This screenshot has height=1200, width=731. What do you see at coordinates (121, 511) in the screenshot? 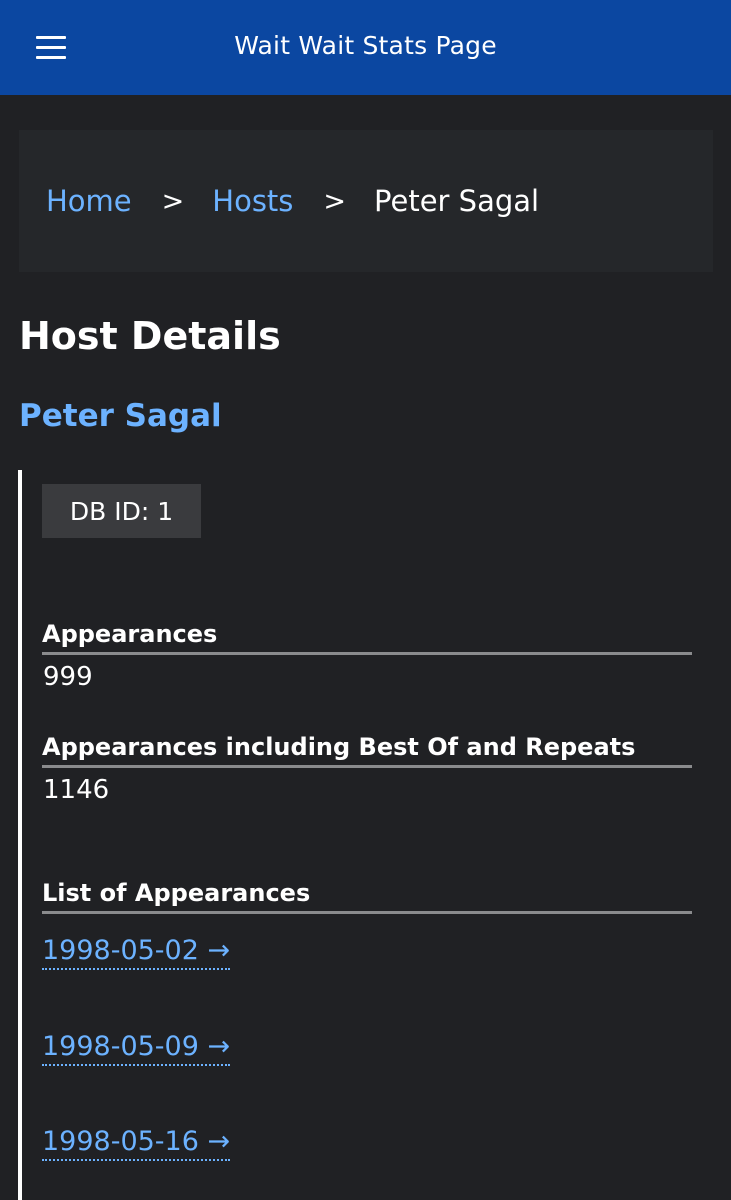
I see `db-id-badge: DB ID: 1` at bounding box center [121, 511].